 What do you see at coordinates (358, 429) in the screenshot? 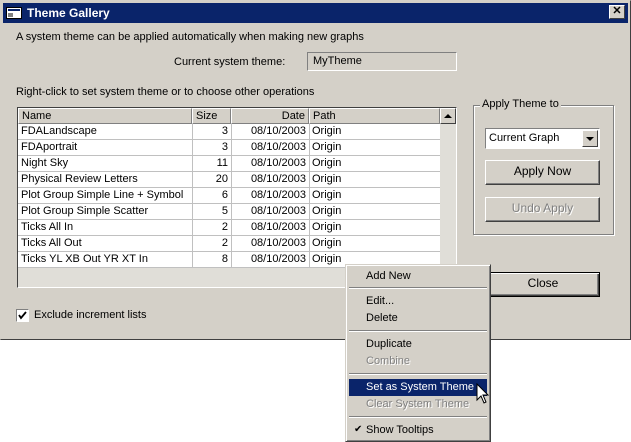
I see `check-icon: ✔` at bounding box center [358, 429].